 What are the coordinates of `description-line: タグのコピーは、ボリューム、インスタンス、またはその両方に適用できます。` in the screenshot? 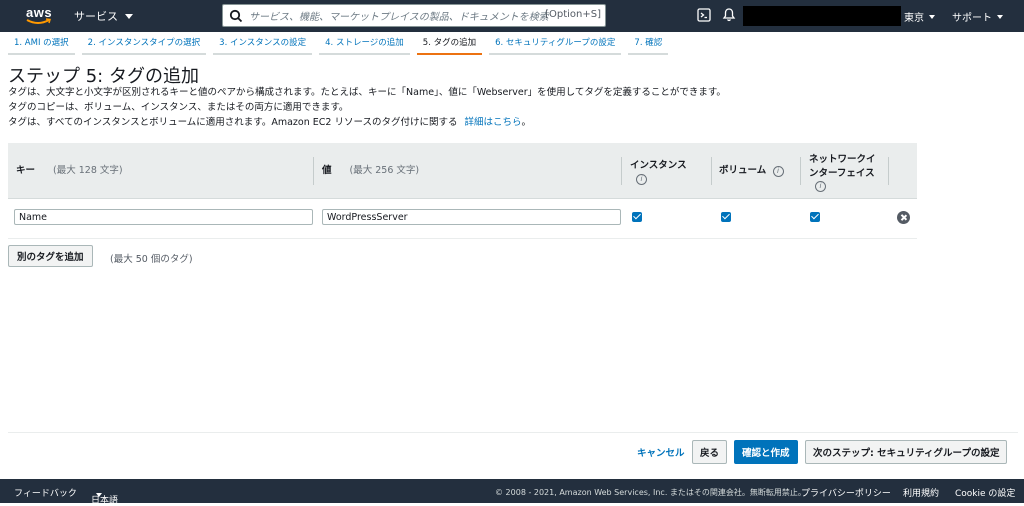 It's located at (178, 107).